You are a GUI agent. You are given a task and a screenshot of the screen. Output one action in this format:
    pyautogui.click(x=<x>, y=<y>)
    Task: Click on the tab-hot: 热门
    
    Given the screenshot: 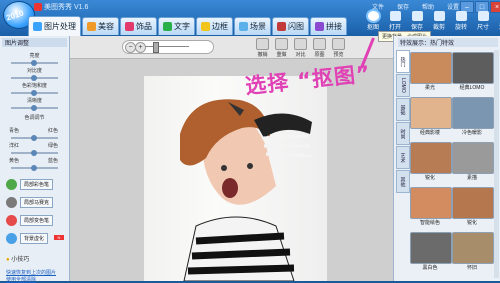 What is the action you would take?
    pyautogui.click(x=403, y=61)
    